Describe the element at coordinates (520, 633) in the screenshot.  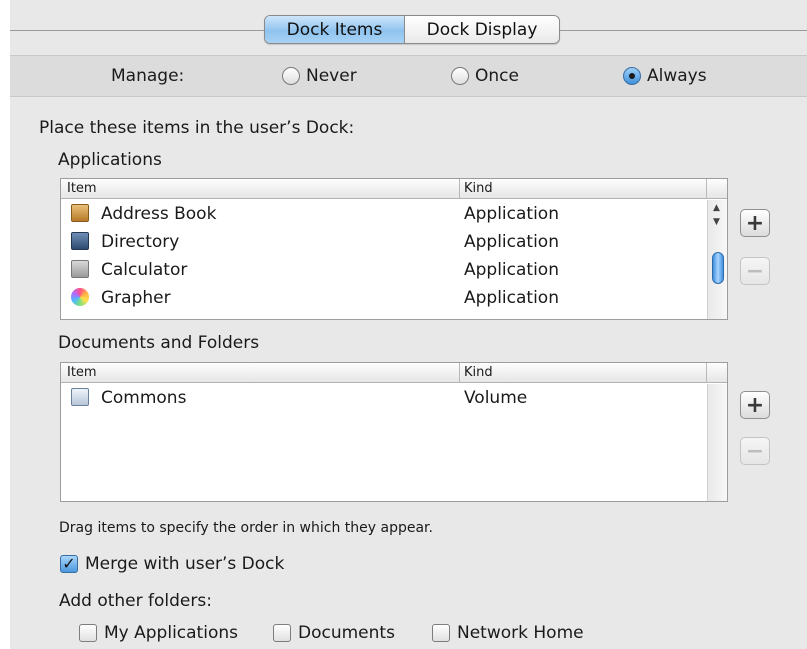
I see `checkbox-label: Network Home` at that location.